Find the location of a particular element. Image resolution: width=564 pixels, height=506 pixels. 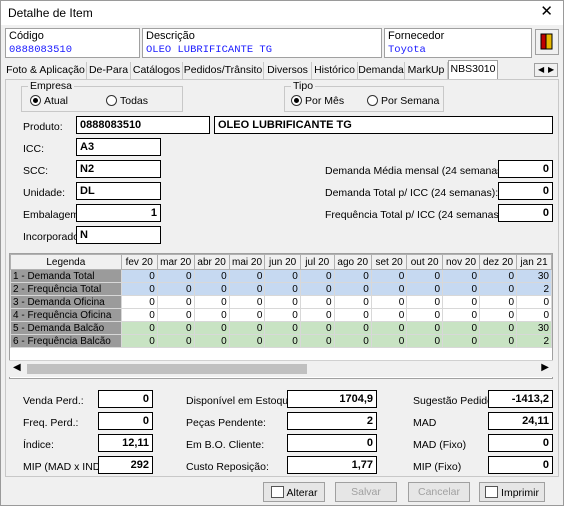

tab-demanda: Demanda is located at coordinates (381, 71).